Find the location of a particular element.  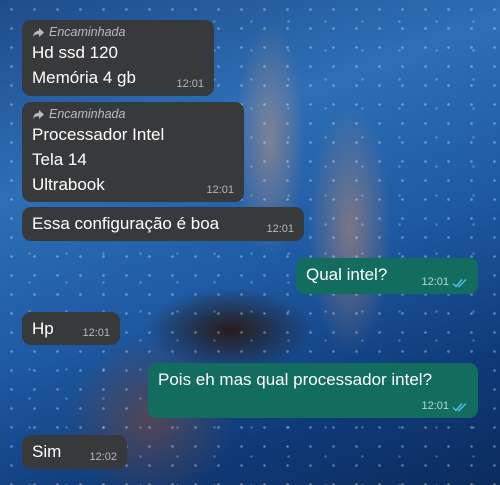

message-bubble: Hp 12:01 is located at coordinates (71, 328).